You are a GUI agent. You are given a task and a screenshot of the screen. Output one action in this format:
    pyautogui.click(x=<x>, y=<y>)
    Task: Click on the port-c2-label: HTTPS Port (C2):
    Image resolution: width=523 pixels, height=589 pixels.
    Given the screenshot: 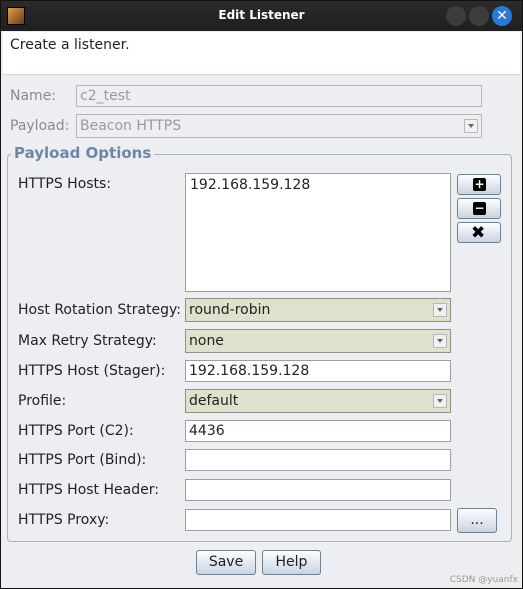 What is the action you would take?
    pyautogui.click(x=76, y=431)
    